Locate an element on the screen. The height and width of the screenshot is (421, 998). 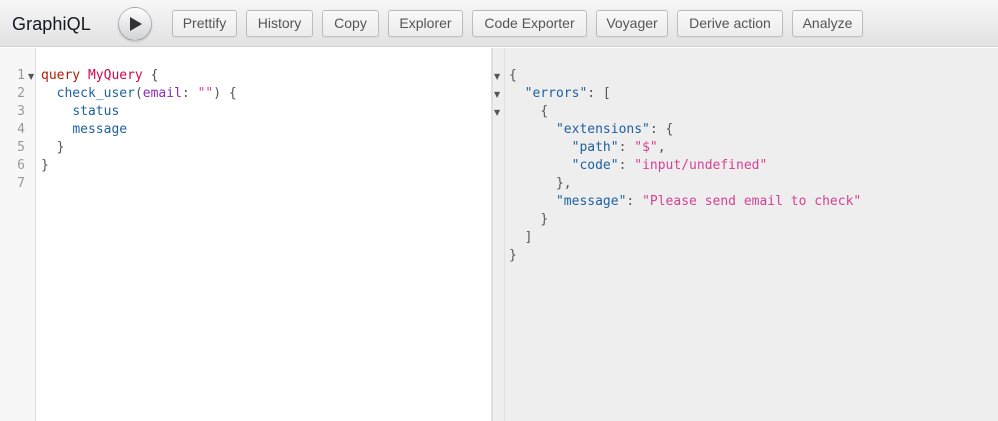
app-title: GraphiQL is located at coordinates (51, 24).